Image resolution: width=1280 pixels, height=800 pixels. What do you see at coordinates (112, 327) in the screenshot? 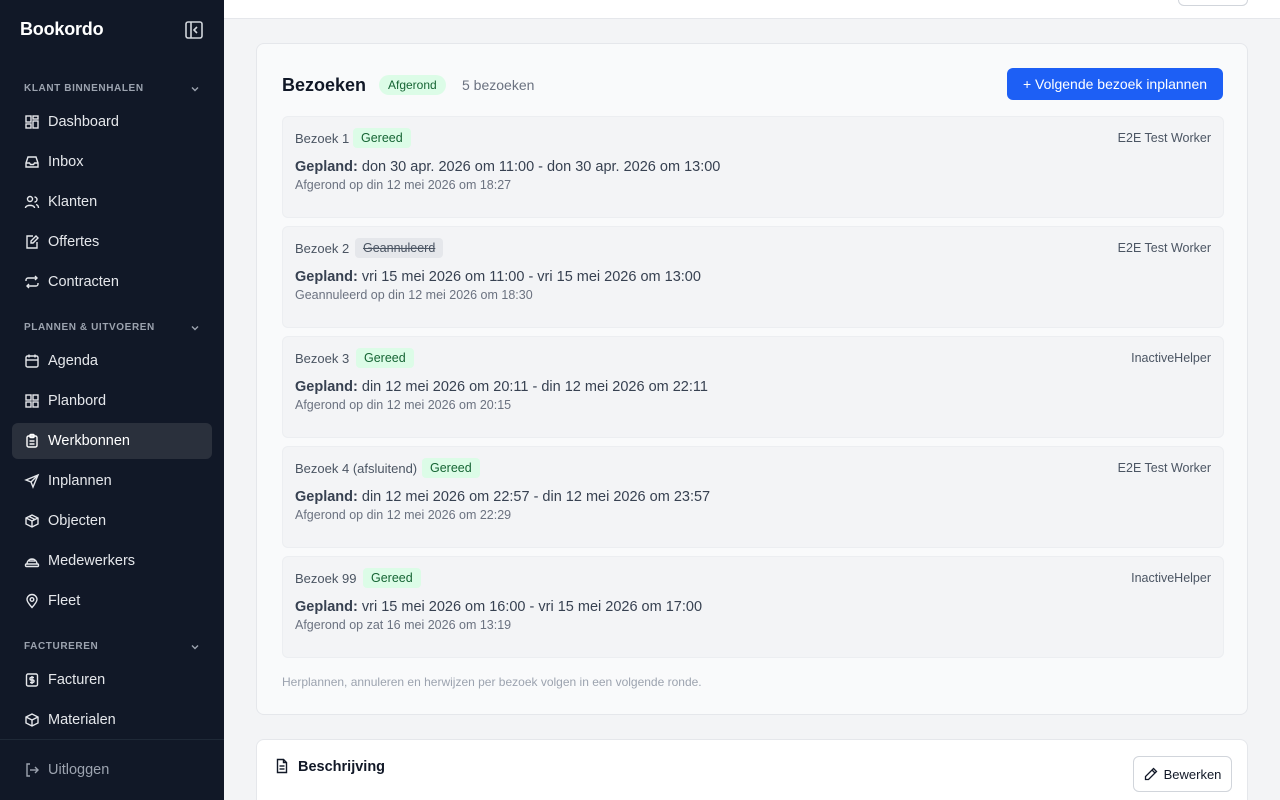
I see `section-plannen-uitvoeren: PLANNEN & UITVOEREN` at bounding box center [112, 327].